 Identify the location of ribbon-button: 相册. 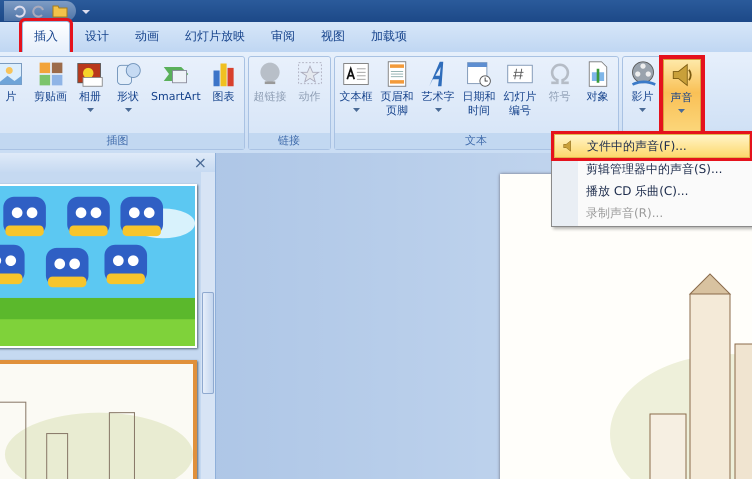
(90, 96).